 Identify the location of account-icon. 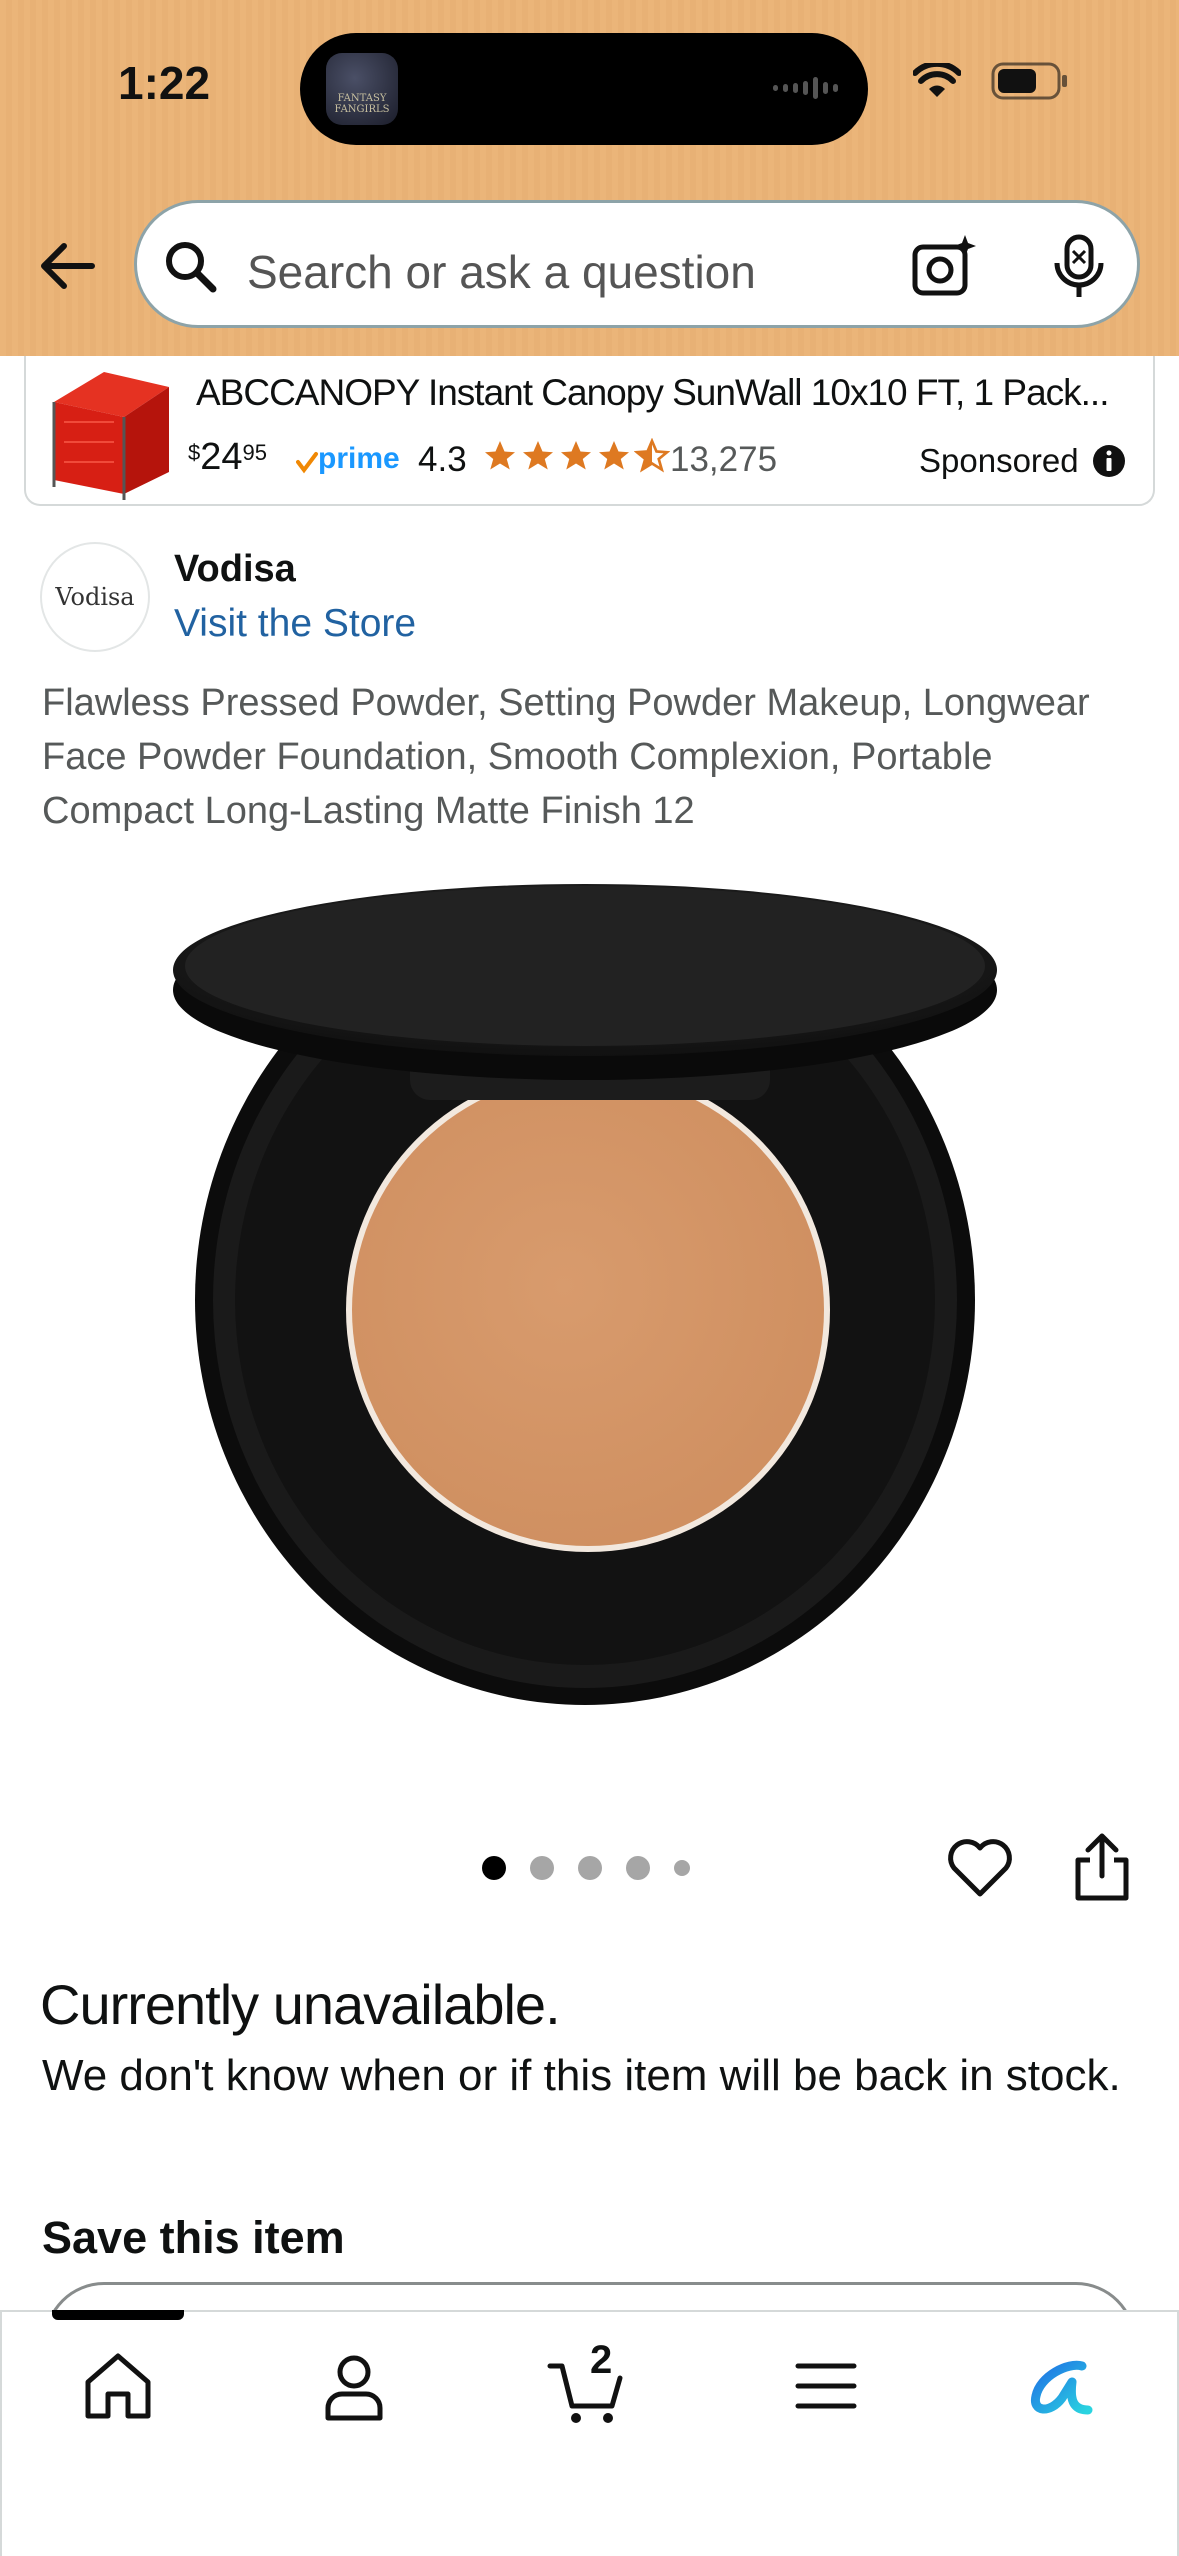
(354, 2386).